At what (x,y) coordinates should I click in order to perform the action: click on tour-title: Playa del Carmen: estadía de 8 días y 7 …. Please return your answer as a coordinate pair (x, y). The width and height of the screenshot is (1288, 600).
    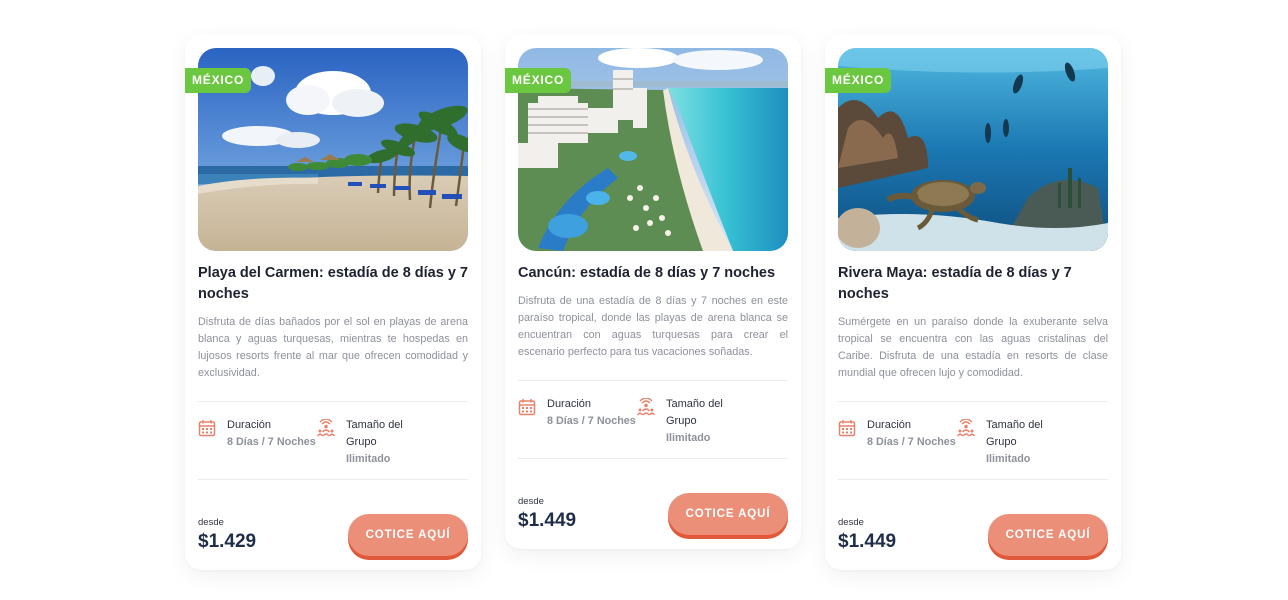
    Looking at the image, I should click on (335, 284).